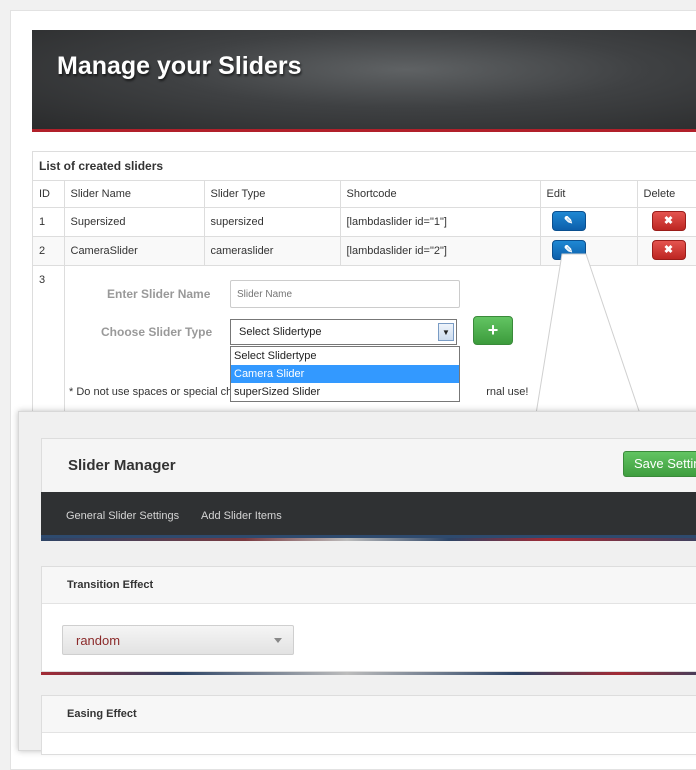  Describe the element at coordinates (368, 515) in the screenshot. I see `slider-manager-nav: General Slider Settings Add Slider Items` at that location.